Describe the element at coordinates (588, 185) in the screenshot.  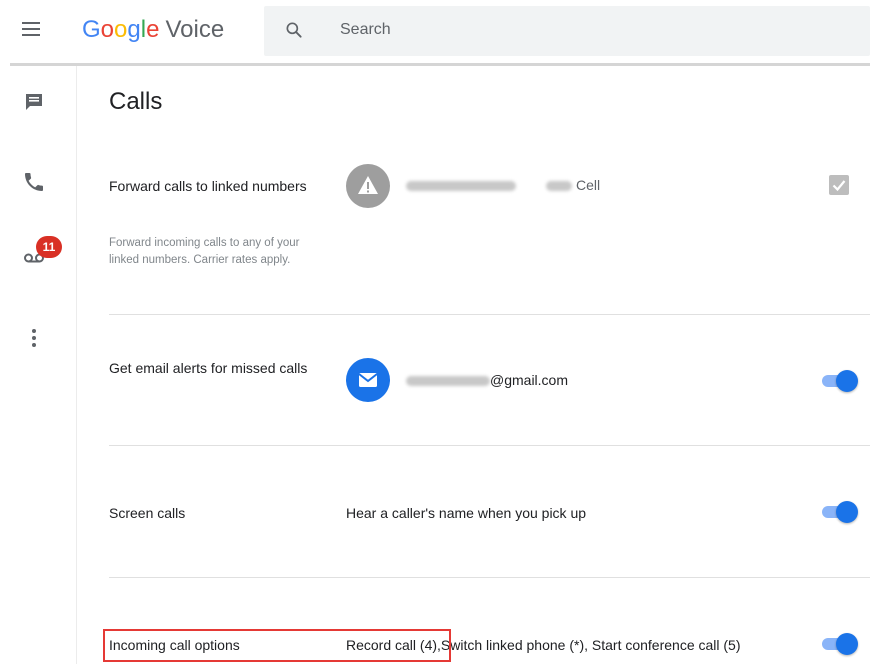
I see `linked-number-type: Cell` at that location.